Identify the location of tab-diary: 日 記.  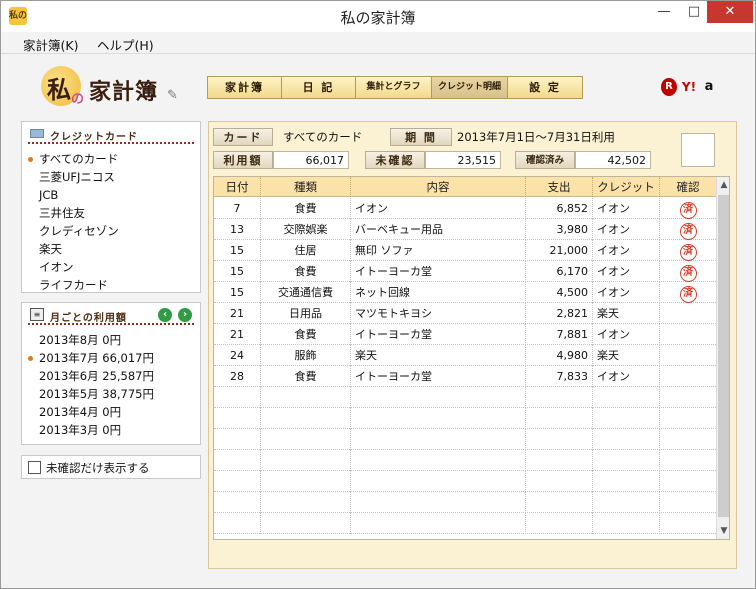
(319, 87).